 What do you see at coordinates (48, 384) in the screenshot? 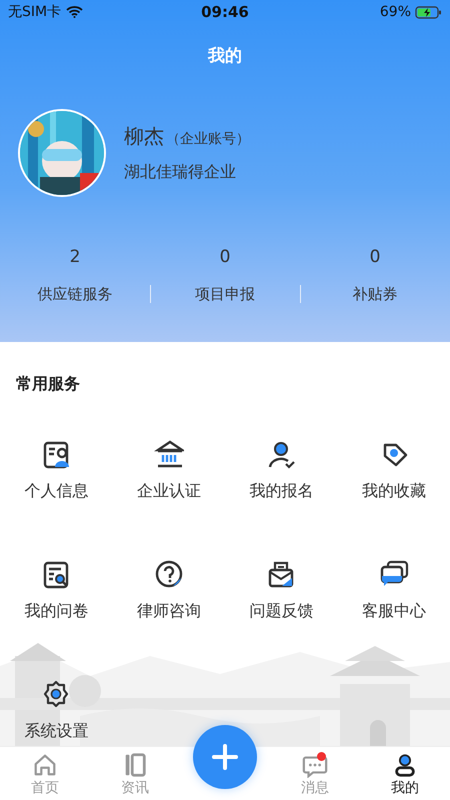
I see `section-title: 常用服务` at bounding box center [48, 384].